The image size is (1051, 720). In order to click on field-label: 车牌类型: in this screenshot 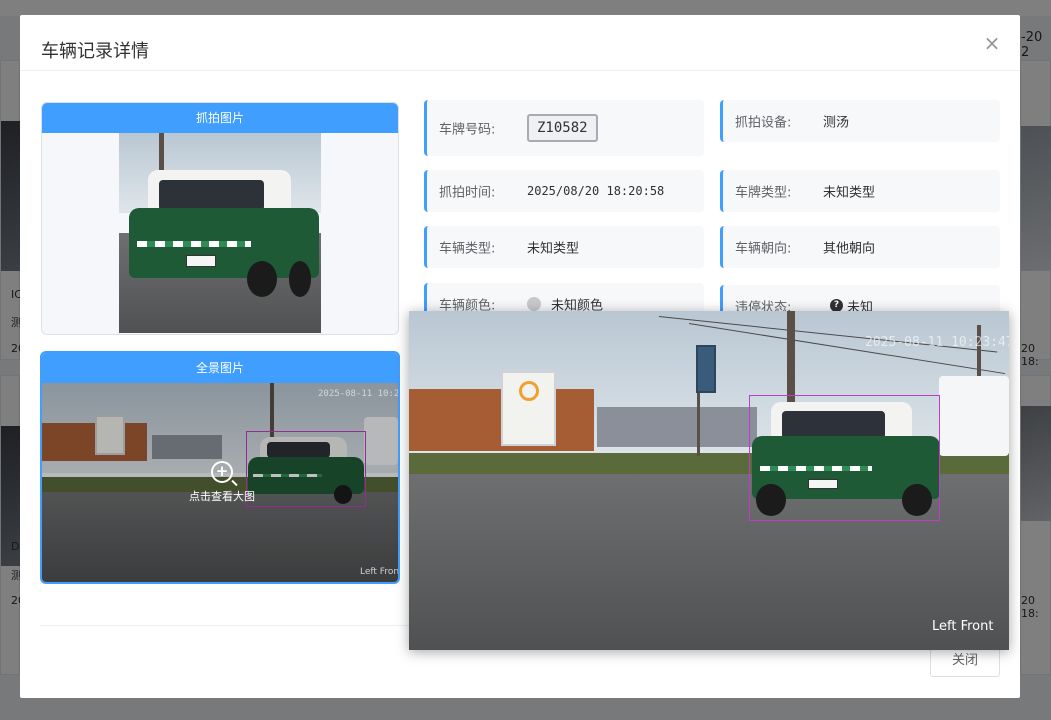, I will do `click(763, 193)`.